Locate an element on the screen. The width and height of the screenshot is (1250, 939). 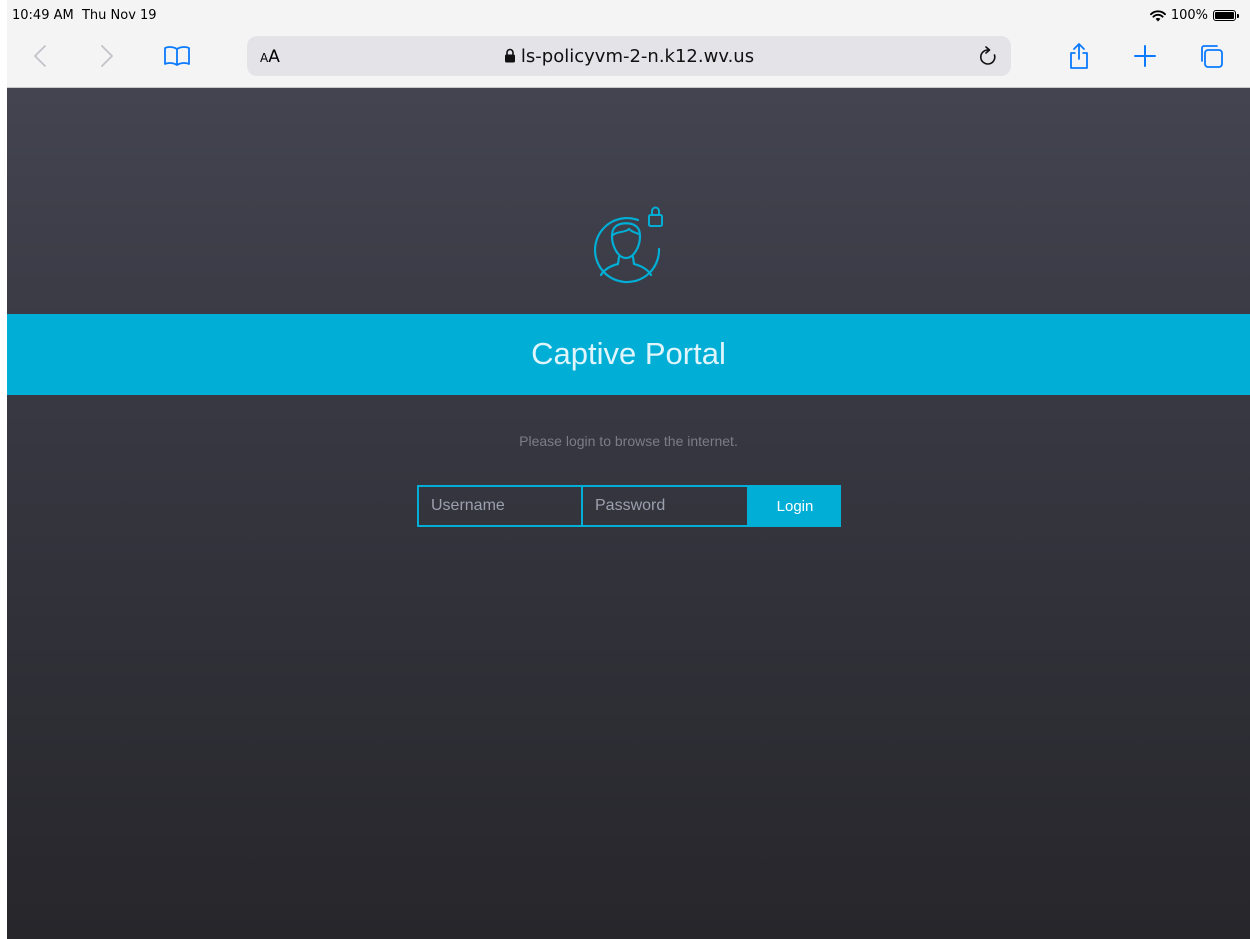
battery-percent: 100% is located at coordinates (1189, 15).